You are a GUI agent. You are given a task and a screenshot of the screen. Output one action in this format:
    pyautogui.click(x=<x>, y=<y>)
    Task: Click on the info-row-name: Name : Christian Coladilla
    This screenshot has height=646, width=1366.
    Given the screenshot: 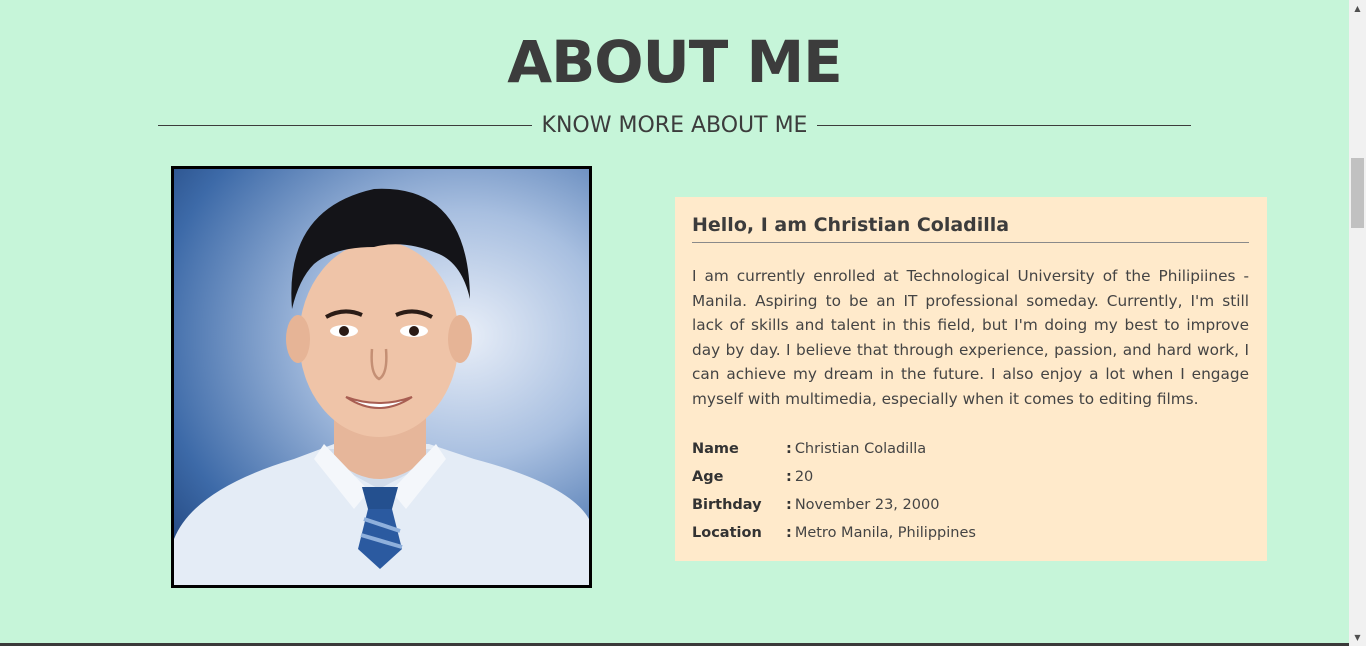 What is the action you would take?
    pyautogui.click(x=970, y=449)
    